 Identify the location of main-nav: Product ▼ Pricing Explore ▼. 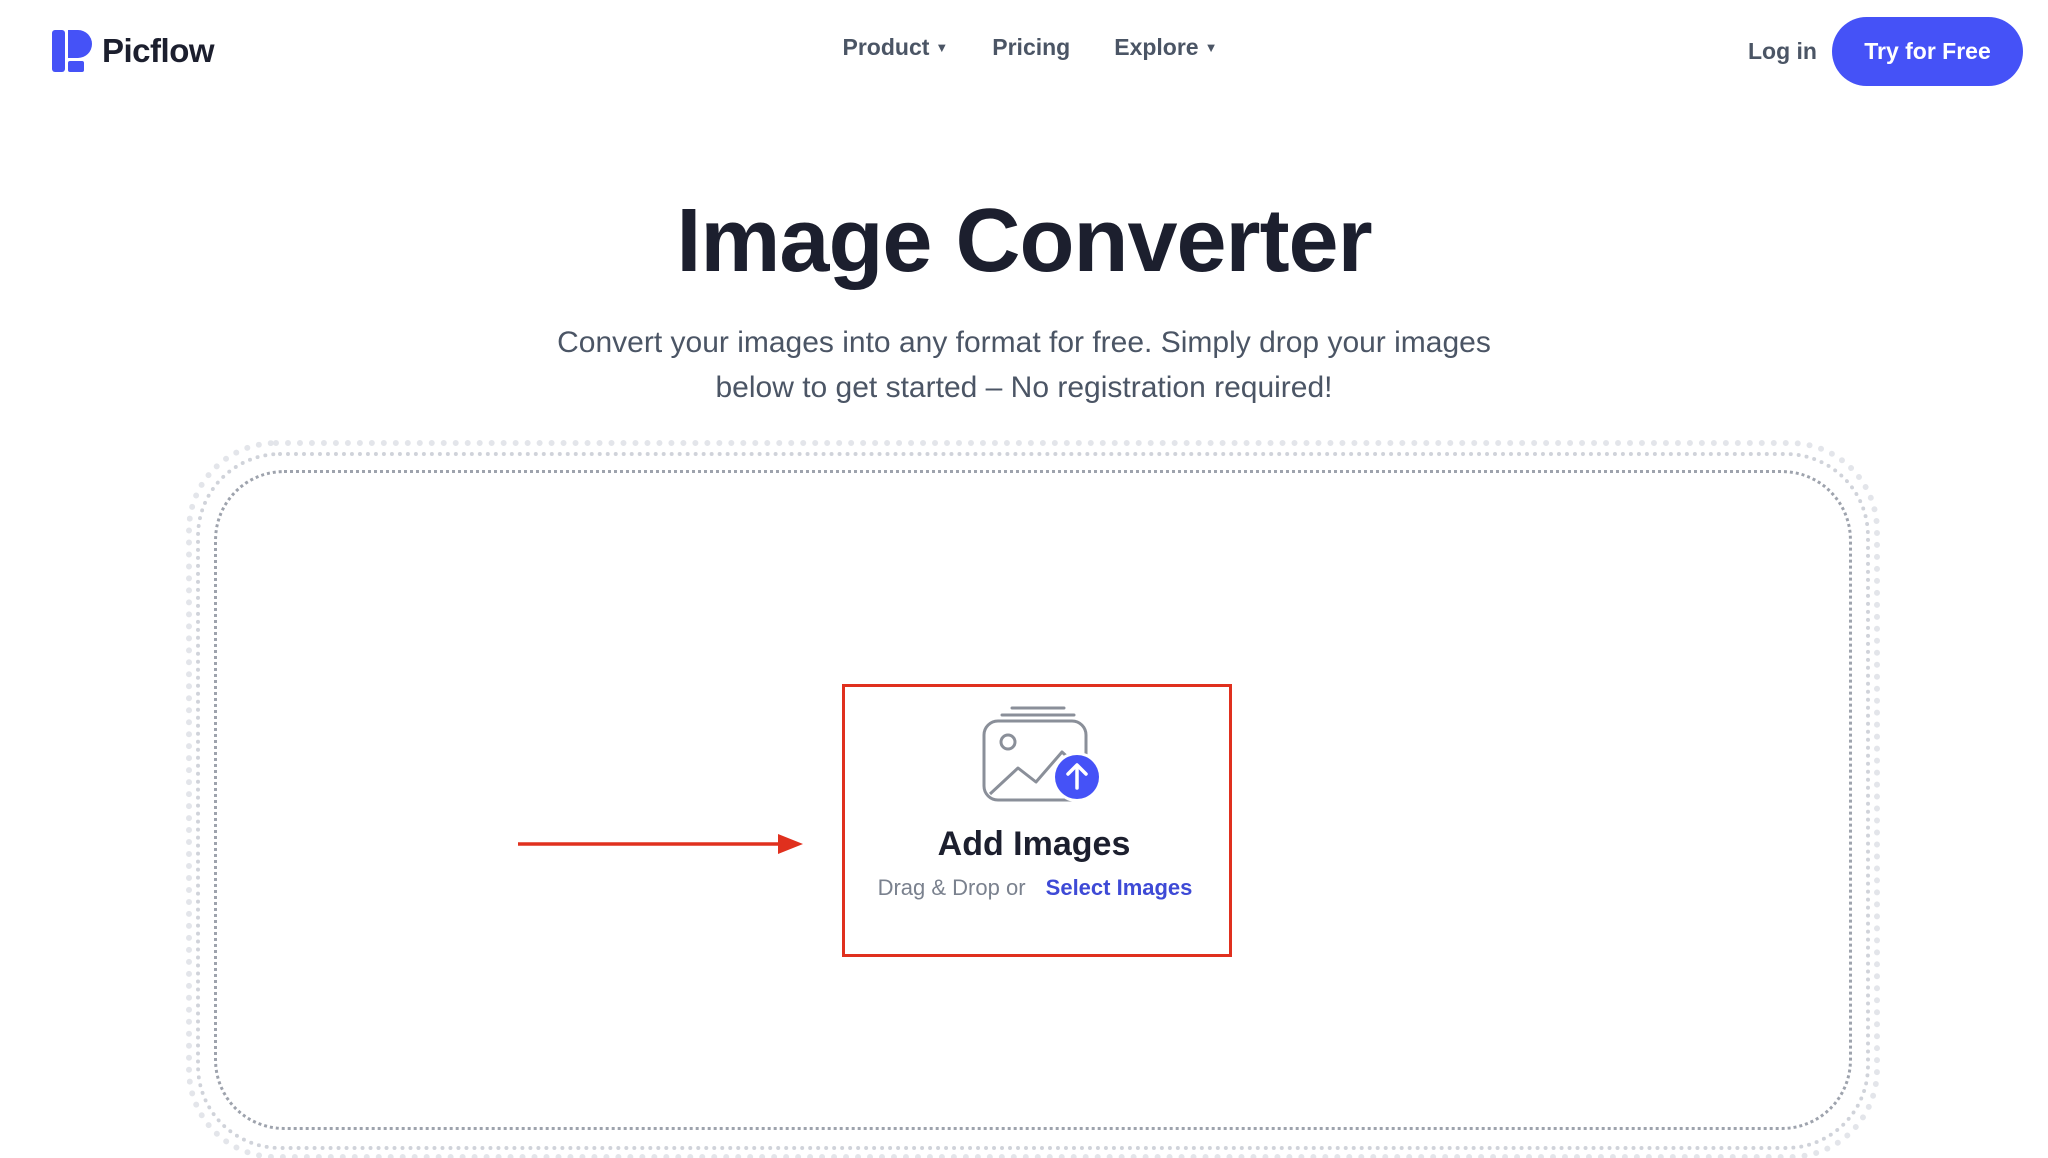
(1024, 47).